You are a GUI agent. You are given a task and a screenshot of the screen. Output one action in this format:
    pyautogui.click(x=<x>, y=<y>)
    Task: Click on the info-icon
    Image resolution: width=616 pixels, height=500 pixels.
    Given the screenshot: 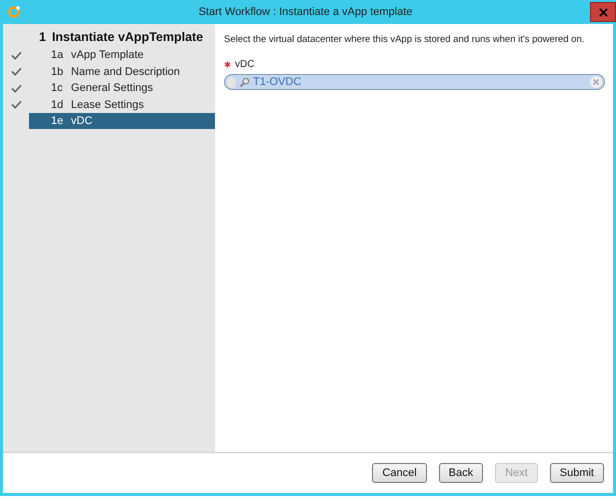 What is the action you would take?
    pyautogui.click(x=231, y=82)
    